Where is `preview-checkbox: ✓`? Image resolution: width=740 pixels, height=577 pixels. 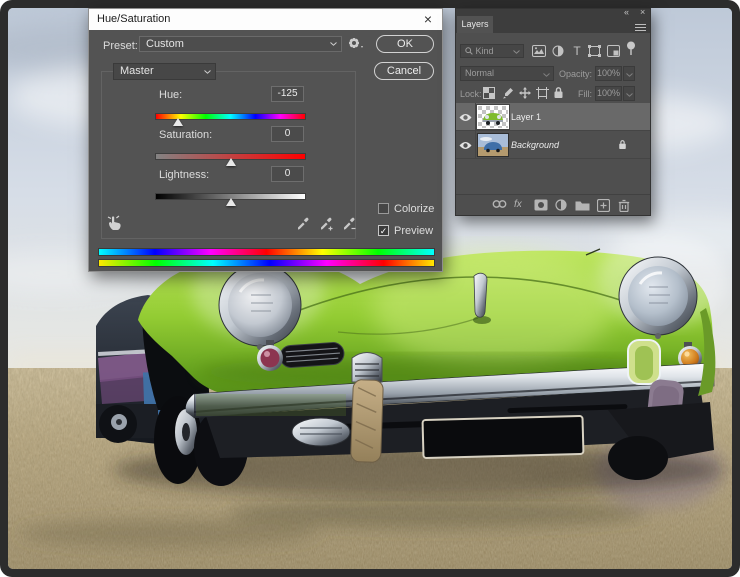 preview-checkbox: ✓ is located at coordinates (383, 230).